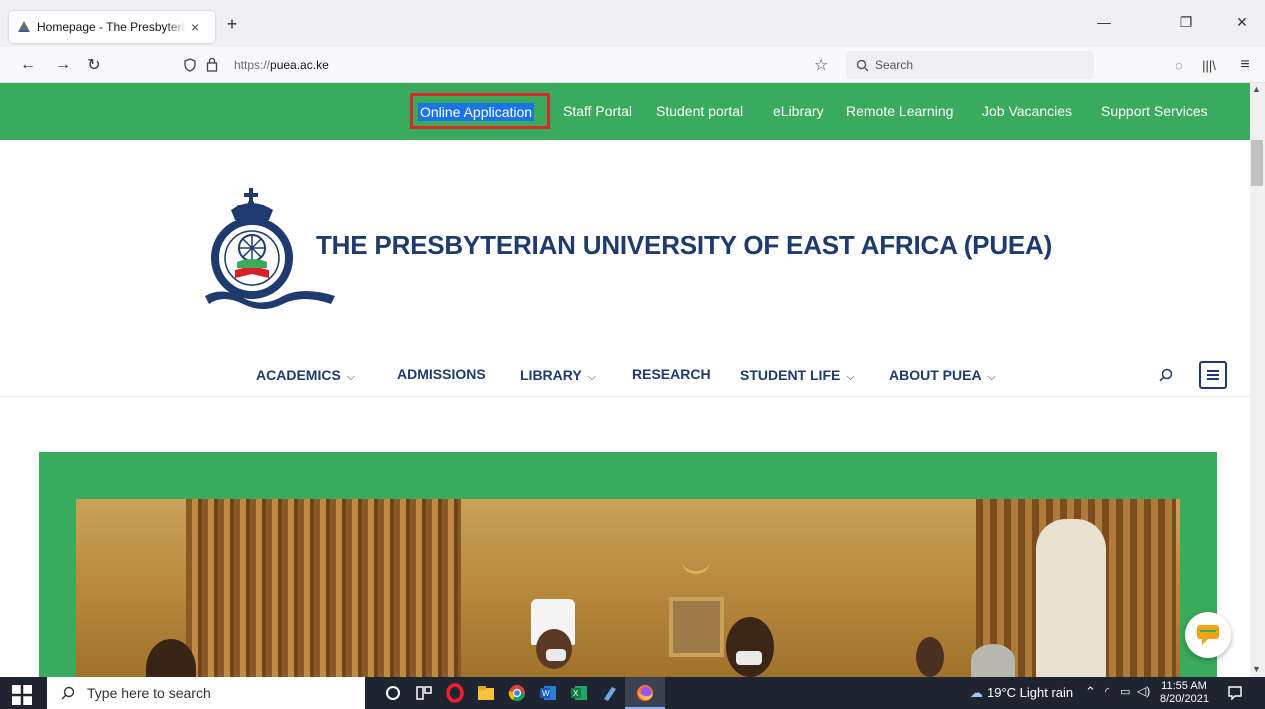 The image size is (1265, 709). I want to click on hamburger-menu-icon, so click(1213, 375).